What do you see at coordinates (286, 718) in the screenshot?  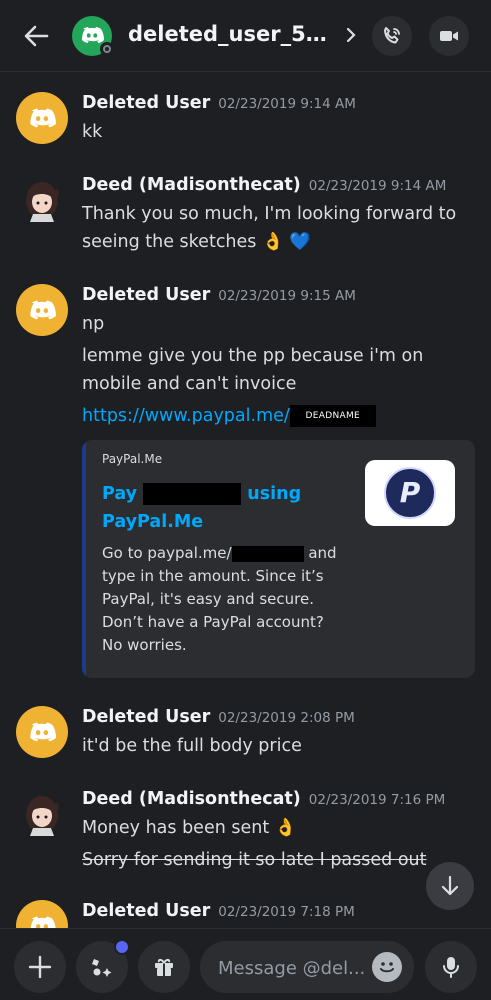 I see `message-timestamp: 02/23/2019 2:08 PM` at bounding box center [286, 718].